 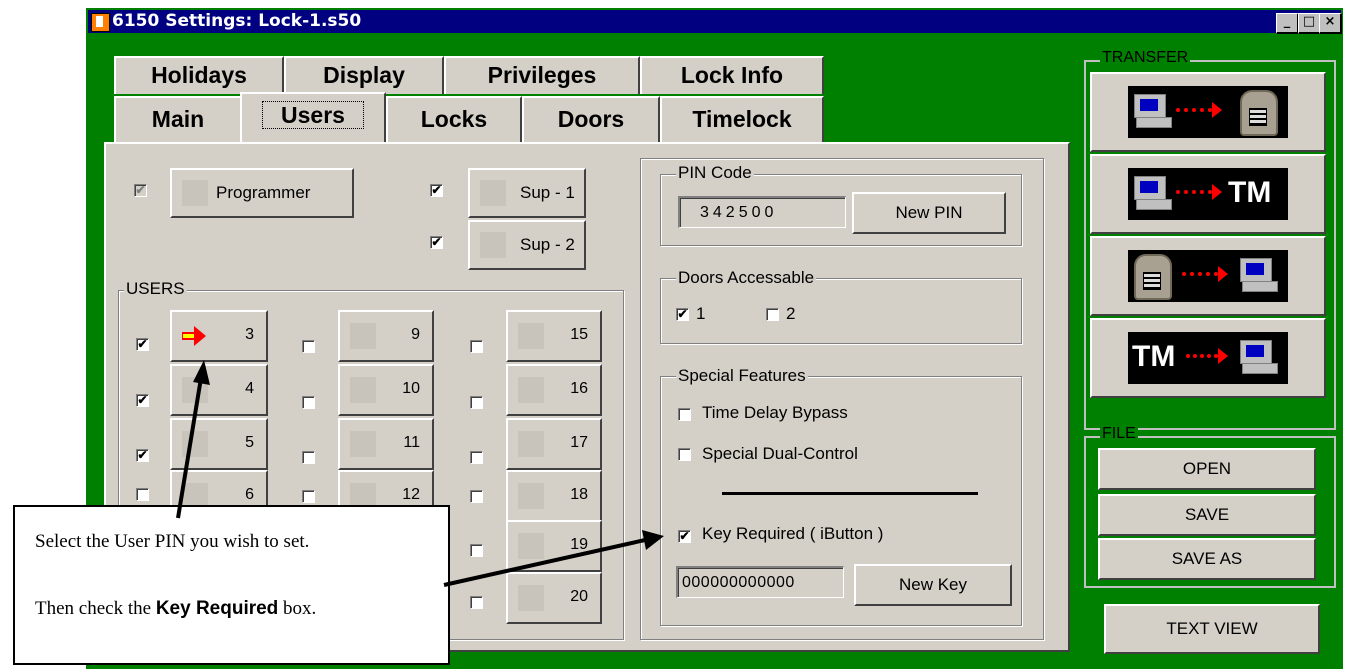 I want to click on tab-users: Users, so click(x=313, y=117).